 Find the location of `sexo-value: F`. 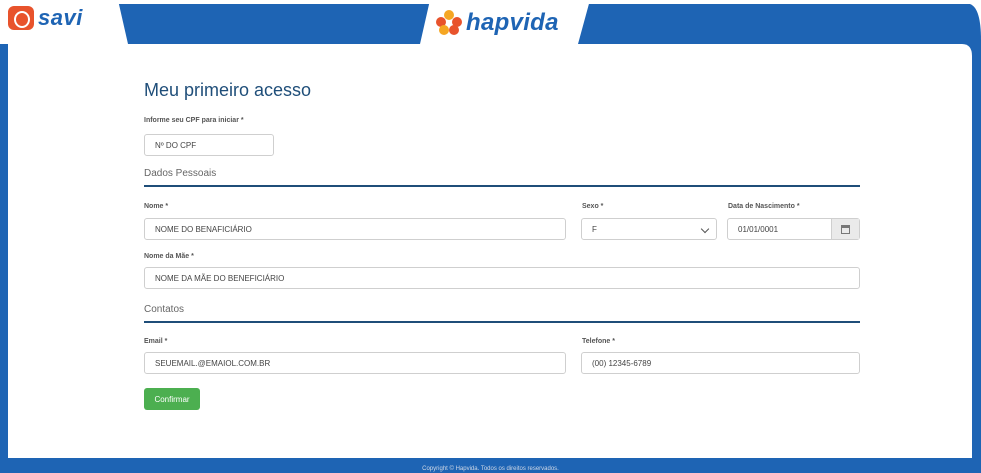

sexo-value: F is located at coordinates (594, 229).